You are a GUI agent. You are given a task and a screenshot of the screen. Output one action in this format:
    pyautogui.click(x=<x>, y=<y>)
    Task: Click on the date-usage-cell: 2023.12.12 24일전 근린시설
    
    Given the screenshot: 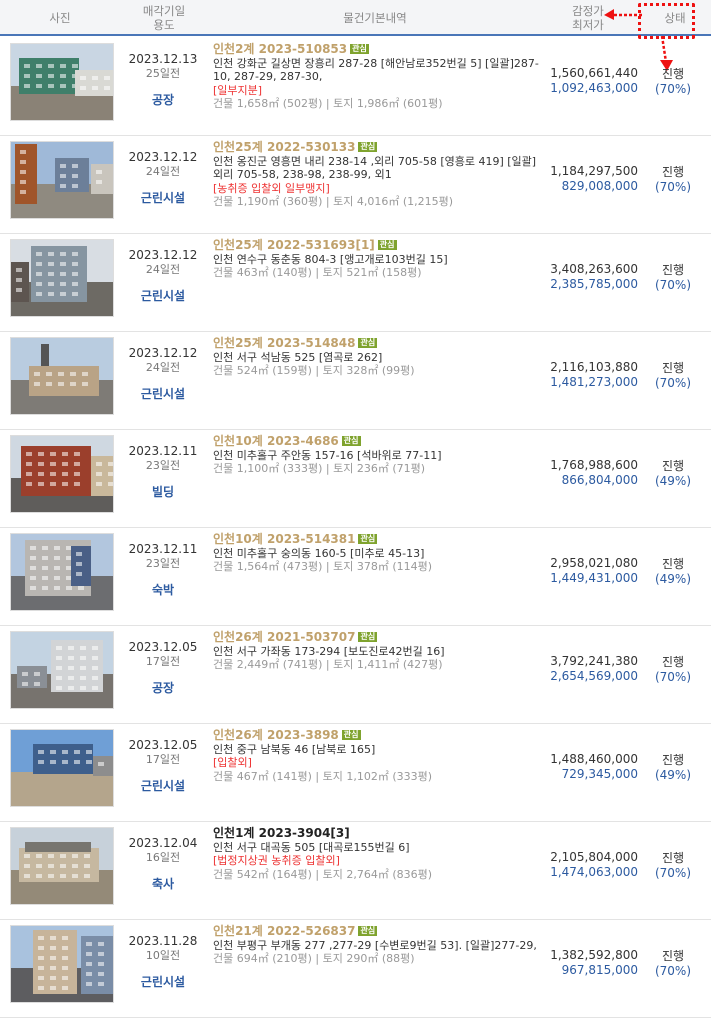 What is the action you would take?
    pyautogui.click(x=163, y=177)
    